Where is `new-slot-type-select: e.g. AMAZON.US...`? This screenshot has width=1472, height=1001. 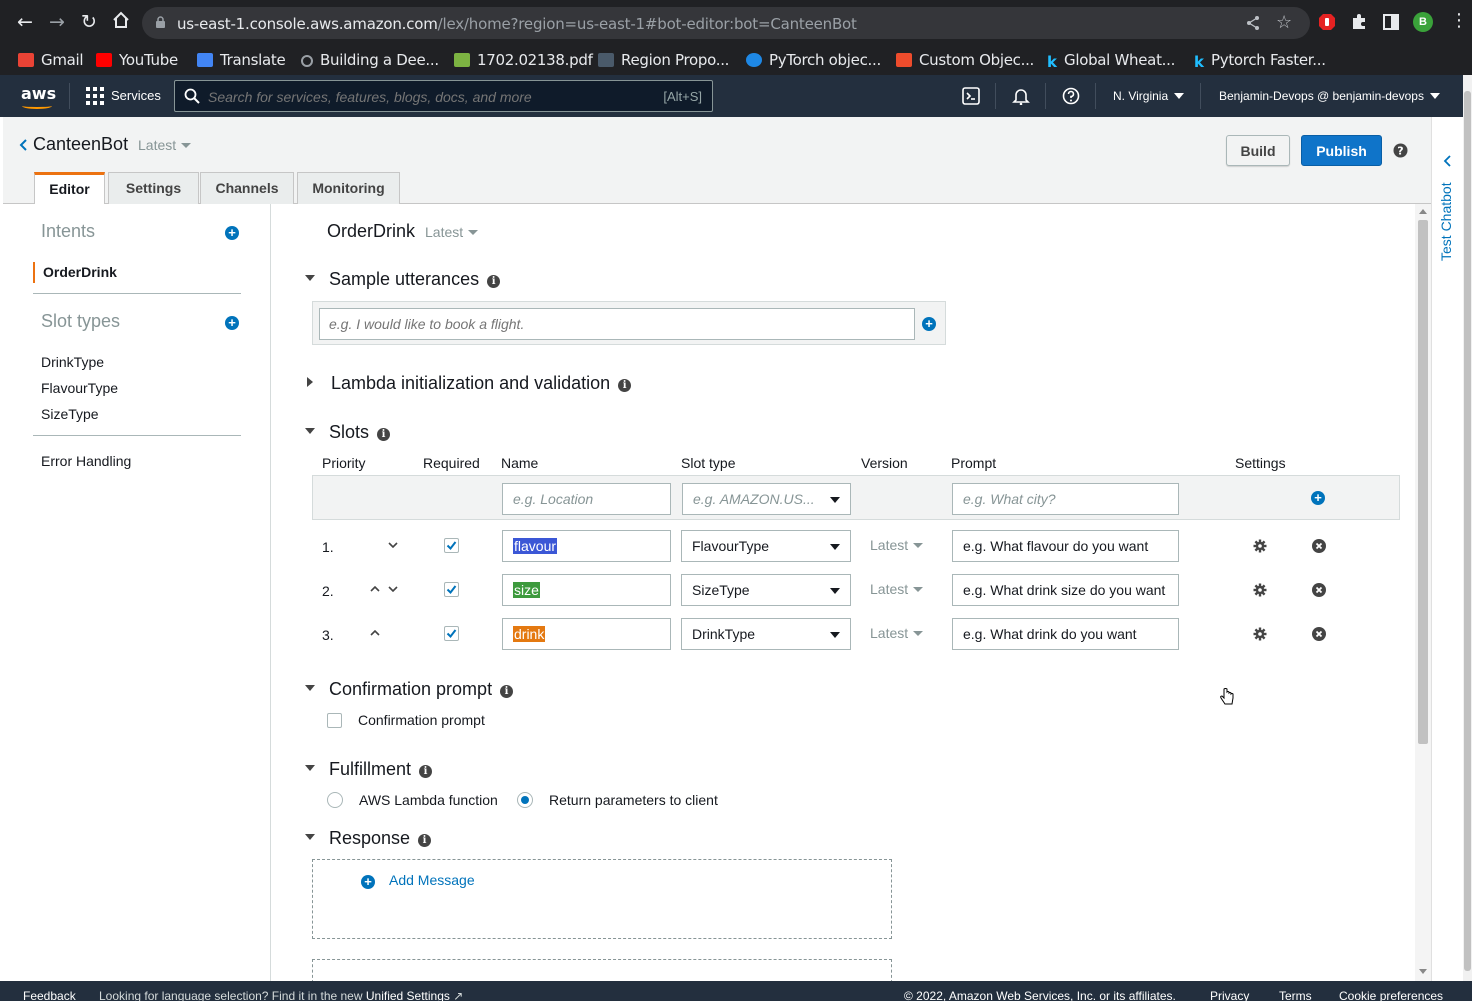 new-slot-type-select: e.g. AMAZON.US... is located at coordinates (766, 499).